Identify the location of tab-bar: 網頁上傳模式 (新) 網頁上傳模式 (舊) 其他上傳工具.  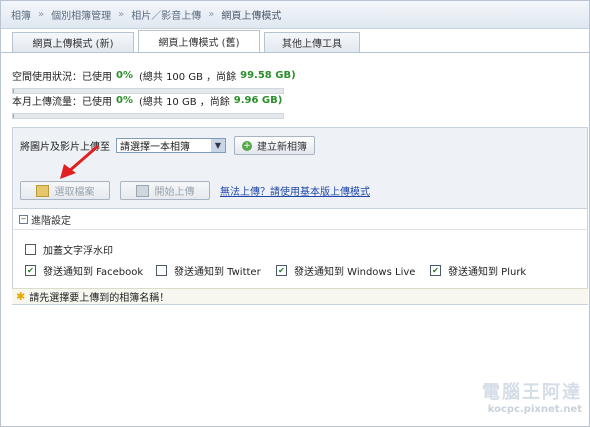
(186, 41).